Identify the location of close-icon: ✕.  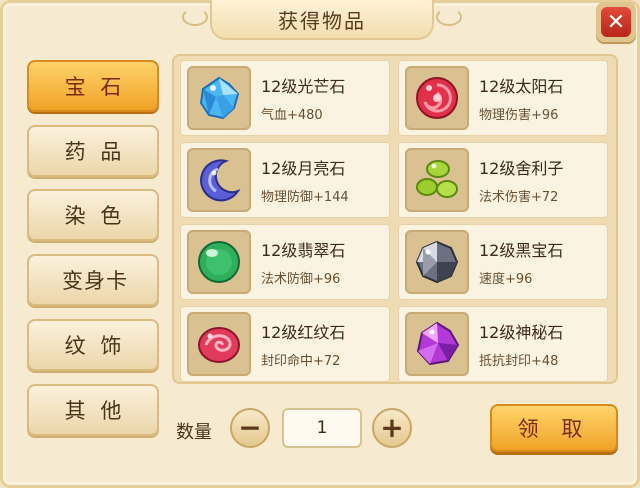
(616, 22).